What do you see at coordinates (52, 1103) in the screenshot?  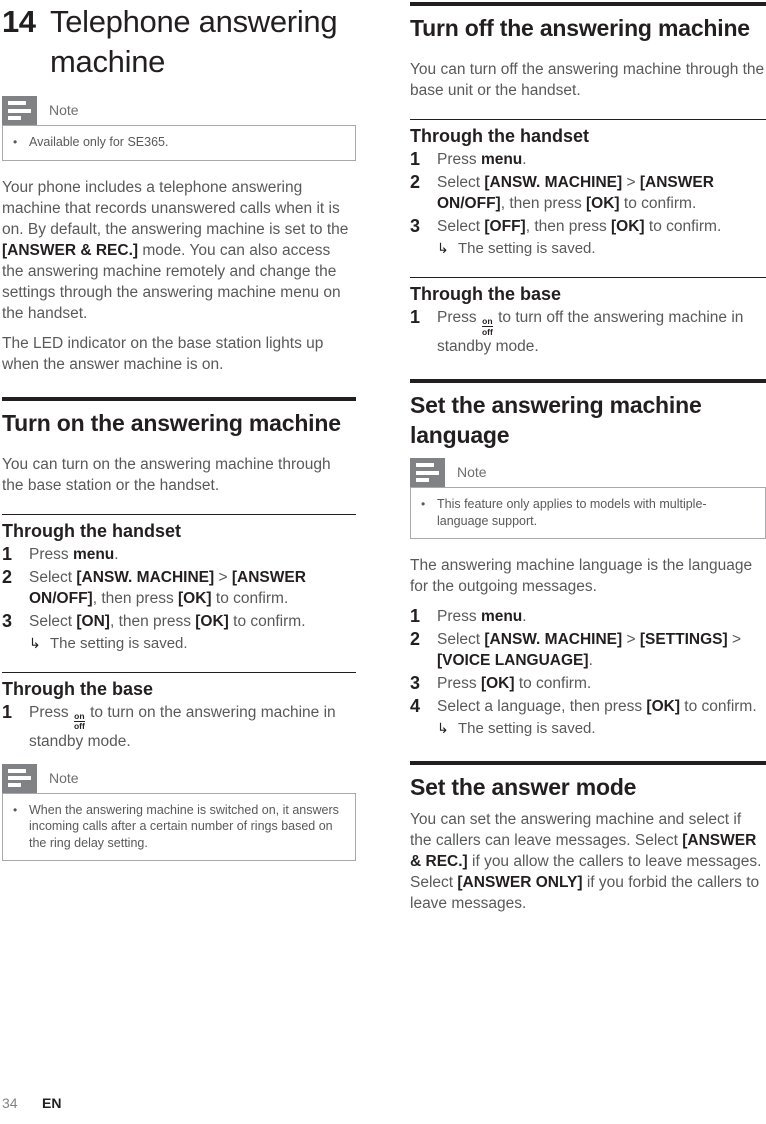 I see `language-code: EN` at bounding box center [52, 1103].